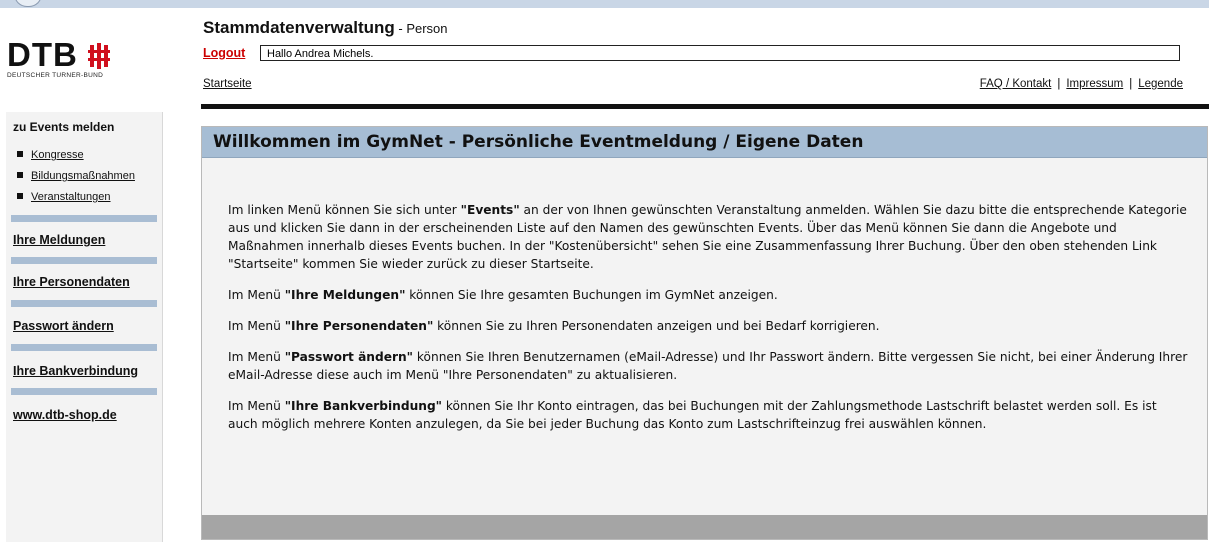 The height and width of the screenshot is (542, 1209). What do you see at coordinates (71, 282) in the screenshot?
I see `sidebar-link-ihre-personendaten: Ihre Personendaten` at bounding box center [71, 282].